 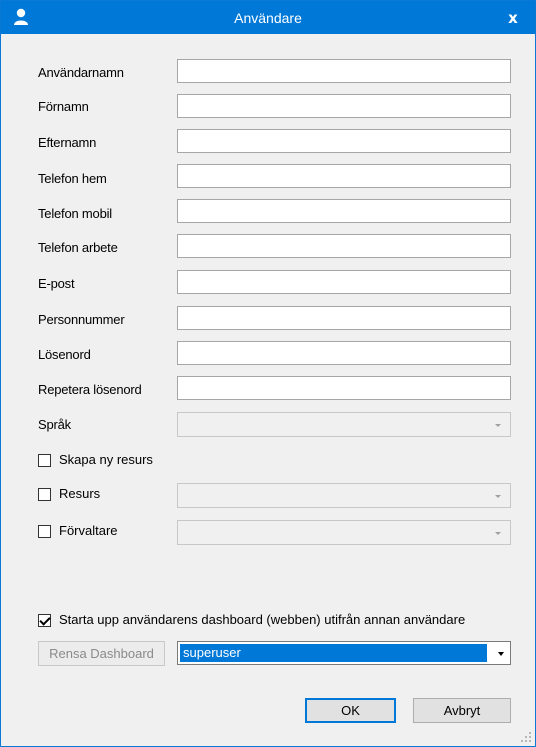 I want to click on lastname-label: Efternamn, so click(x=67, y=142).